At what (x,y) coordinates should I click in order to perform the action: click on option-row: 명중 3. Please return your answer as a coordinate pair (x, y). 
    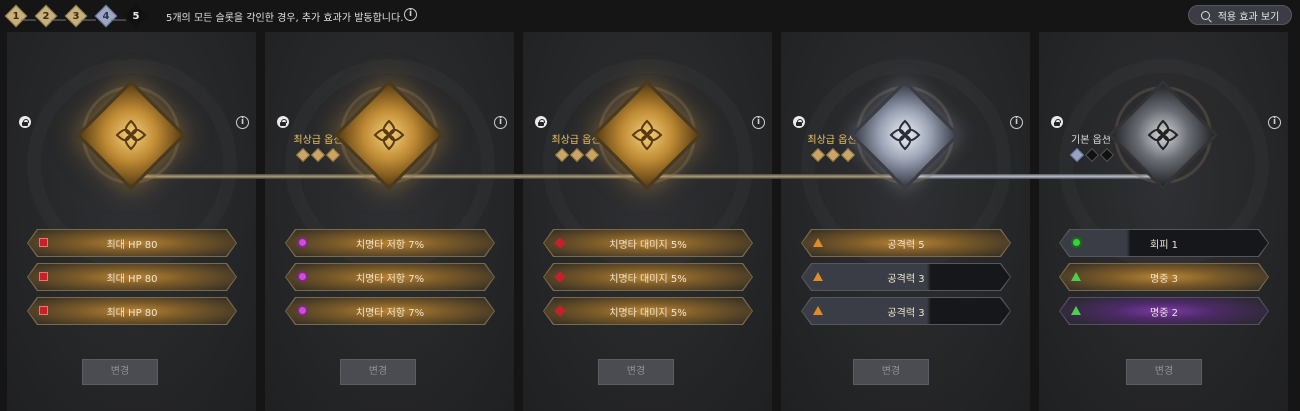
    Looking at the image, I should click on (1164, 277).